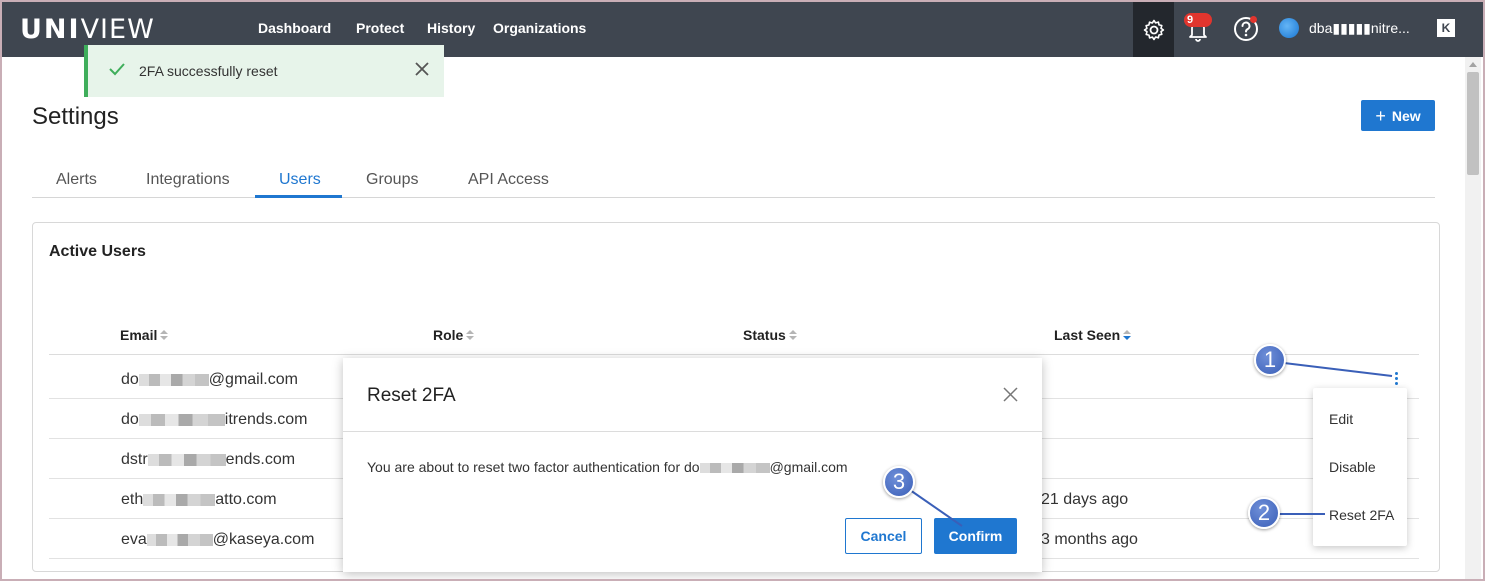  What do you see at coordinates (1151, 444) in the screenshot?
I see `annotation-arrows` at bounding box center [1151, 444].